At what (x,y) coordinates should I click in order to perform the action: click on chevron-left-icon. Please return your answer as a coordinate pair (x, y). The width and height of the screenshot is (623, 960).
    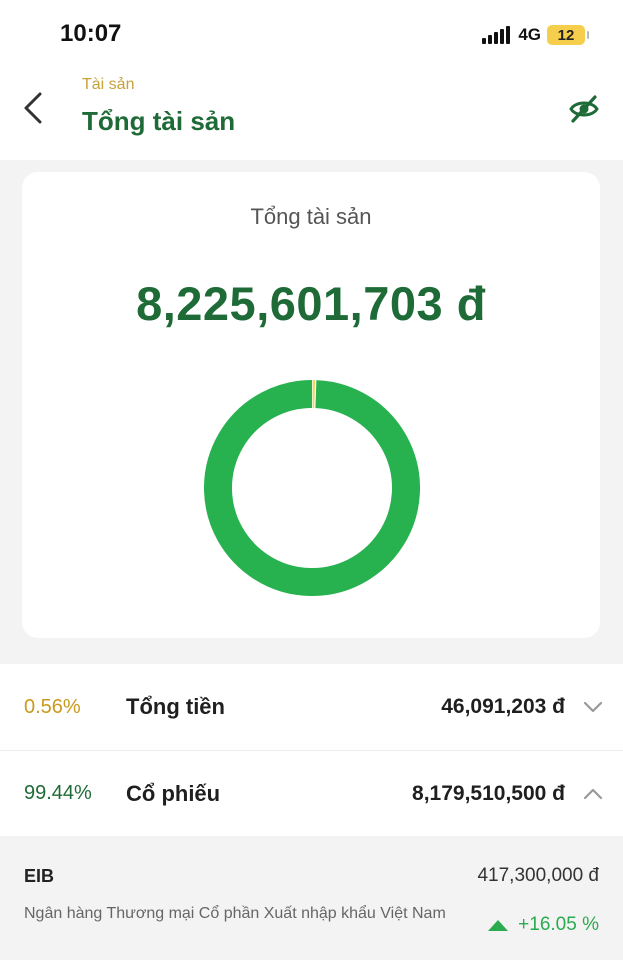
    Looking at the image, I should click on (33, 108).